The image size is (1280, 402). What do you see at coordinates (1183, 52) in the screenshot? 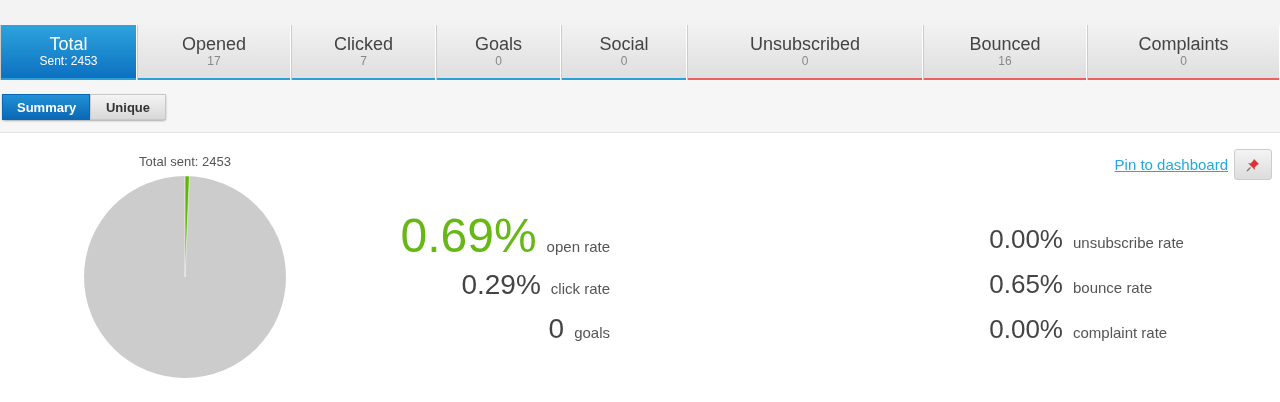
I see `stat-tab: Complaints 0` at bounding box center [1183, 52].